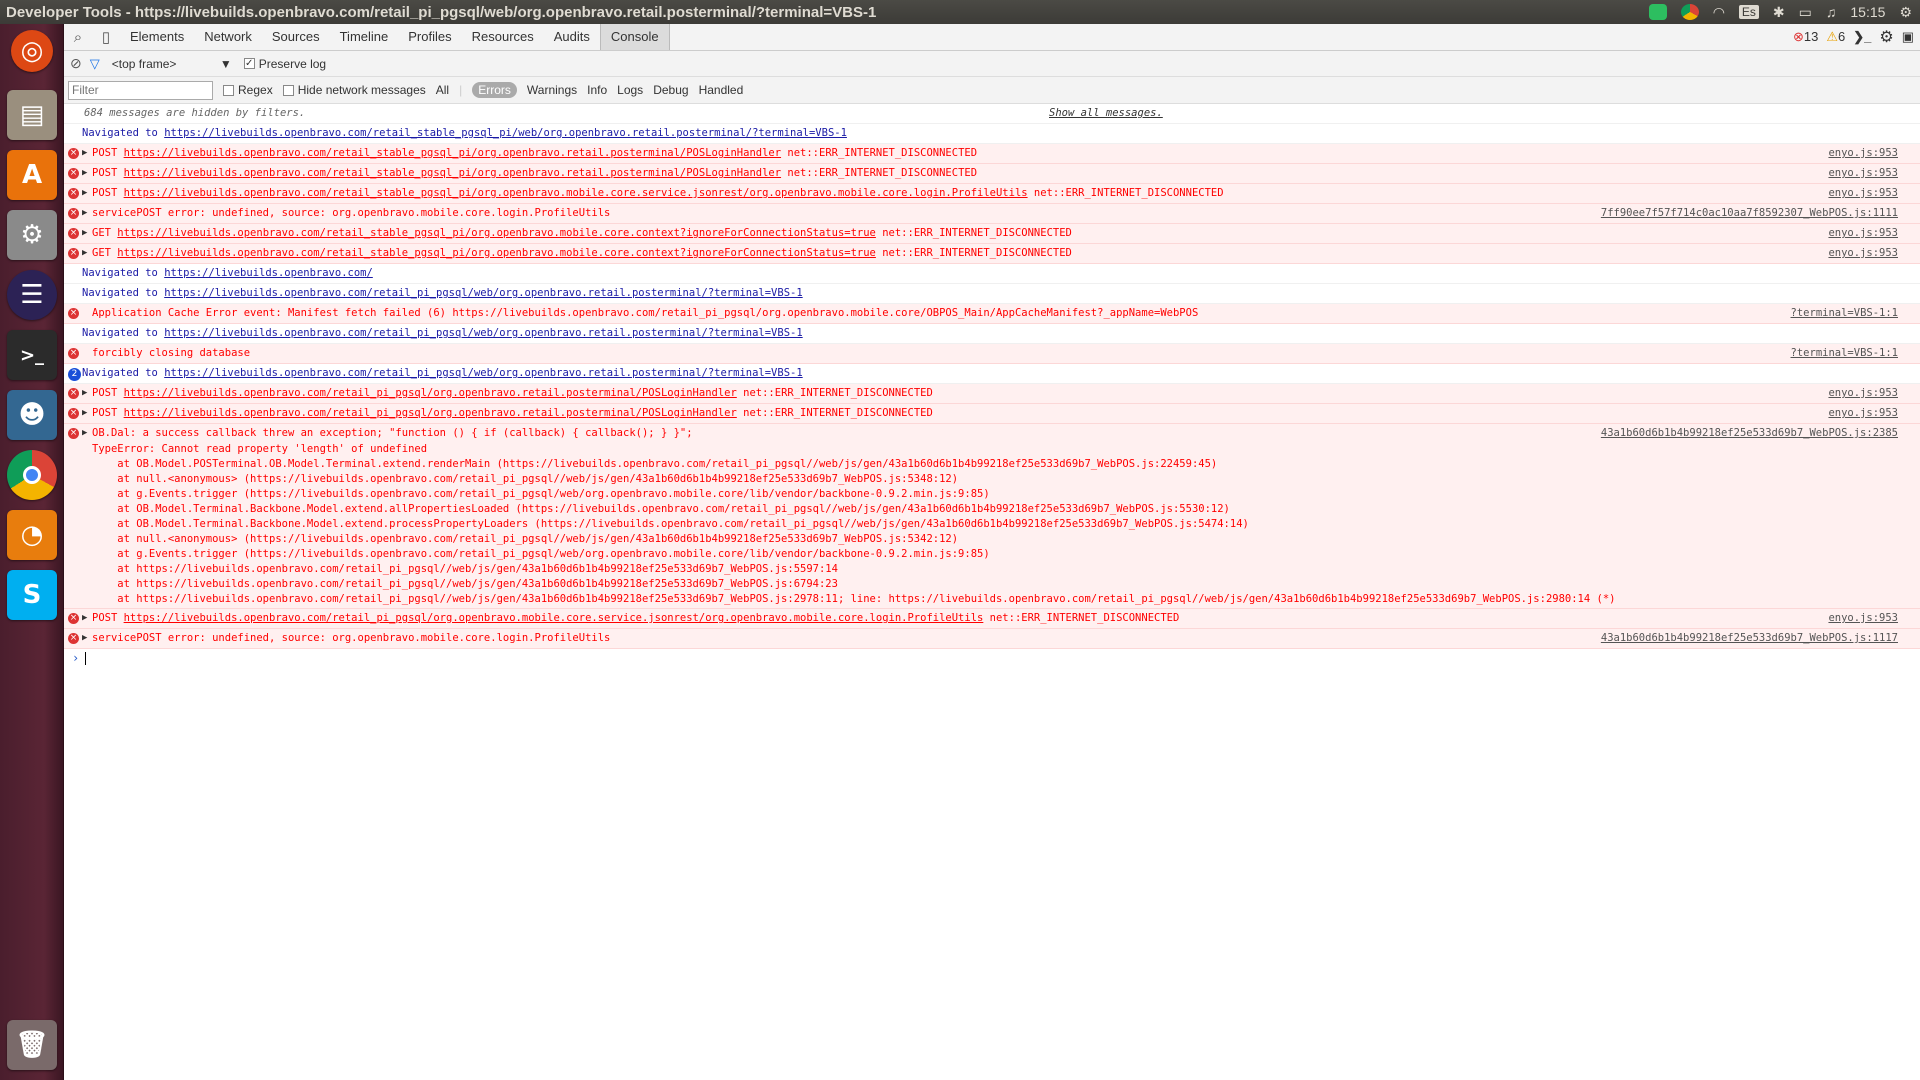 Image resolution: width=1920 pixels, height=1080 pixels. Describe the element at coordinates (1908, 37) in the screenshot. I see `dock-icon: ▣` at that location.